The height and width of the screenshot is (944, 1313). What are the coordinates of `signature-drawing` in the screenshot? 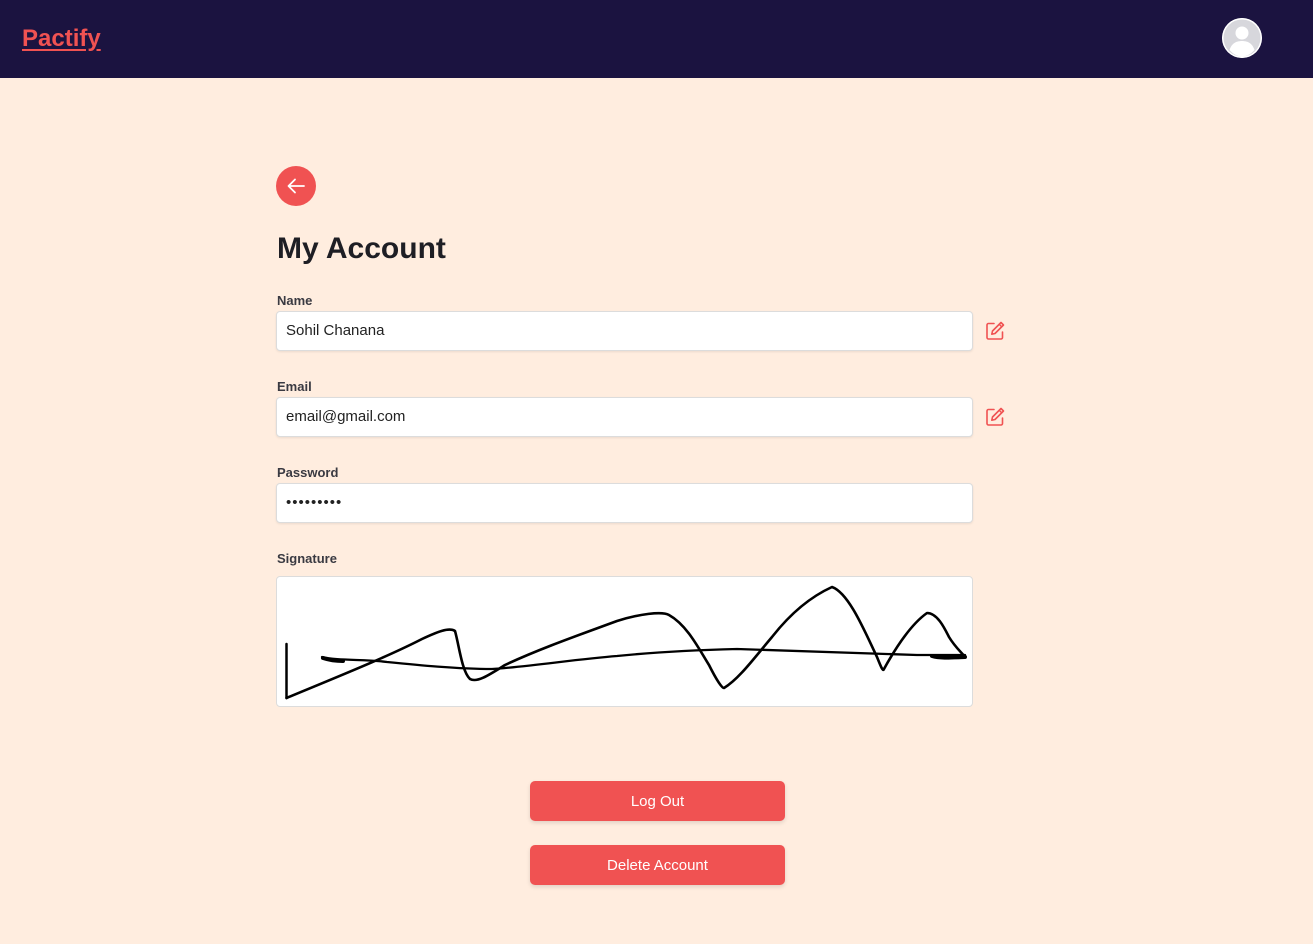 It's located at (626, 642).